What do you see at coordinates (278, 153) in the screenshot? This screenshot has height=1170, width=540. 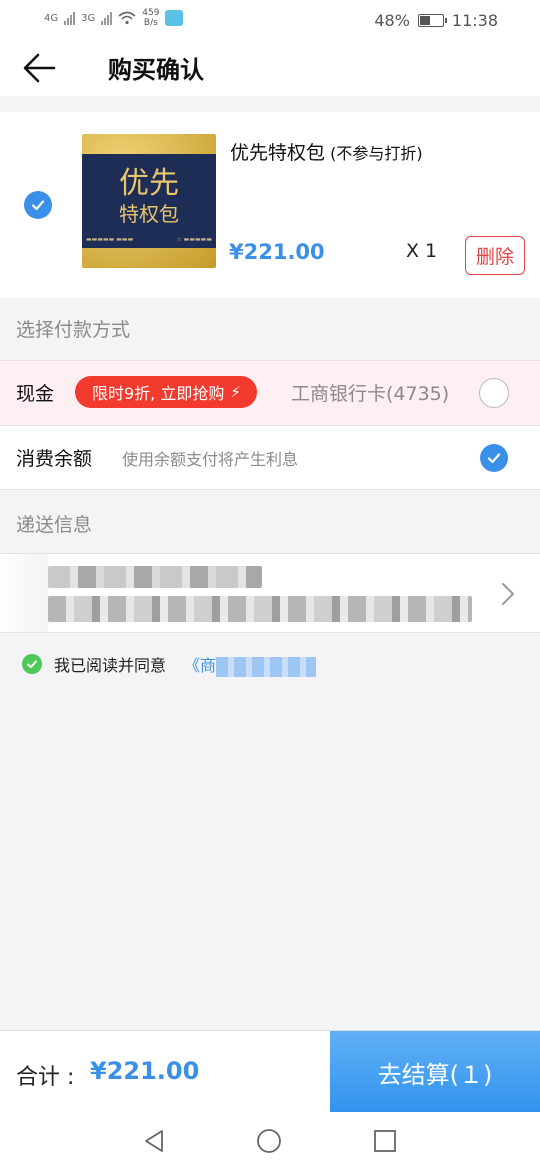 I see `product-name-text: 优先特权包` at bounding box center [278, 153].